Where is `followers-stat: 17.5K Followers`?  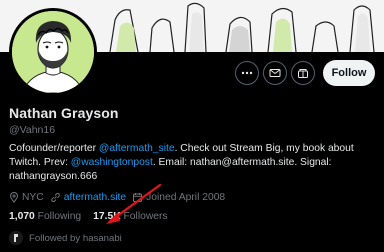 followers-stat: 17.5K Followers is located at coordinates (130, 216).